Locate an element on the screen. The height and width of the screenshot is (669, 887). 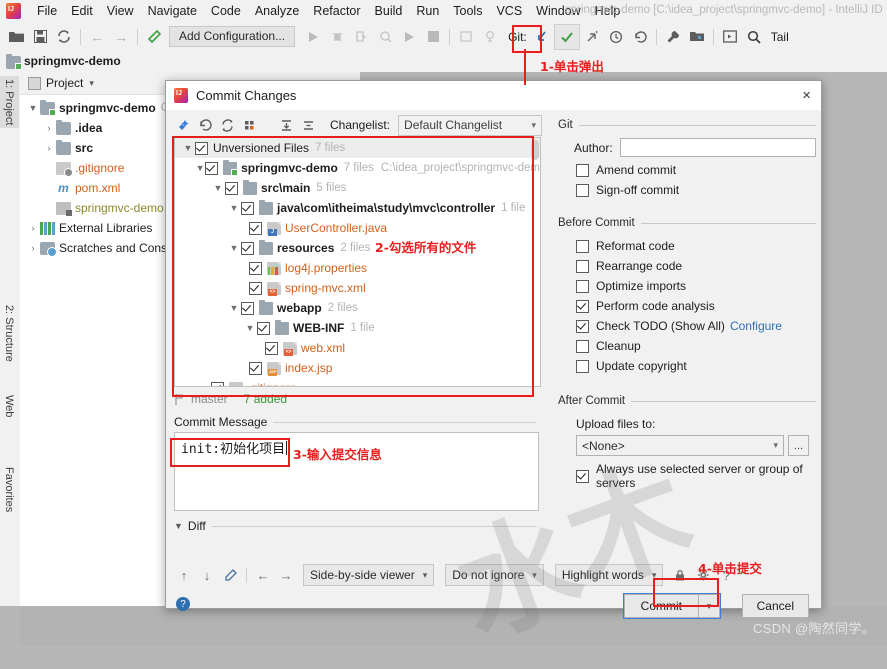
edit-pencil-icon is located at coordinates (230, 575).